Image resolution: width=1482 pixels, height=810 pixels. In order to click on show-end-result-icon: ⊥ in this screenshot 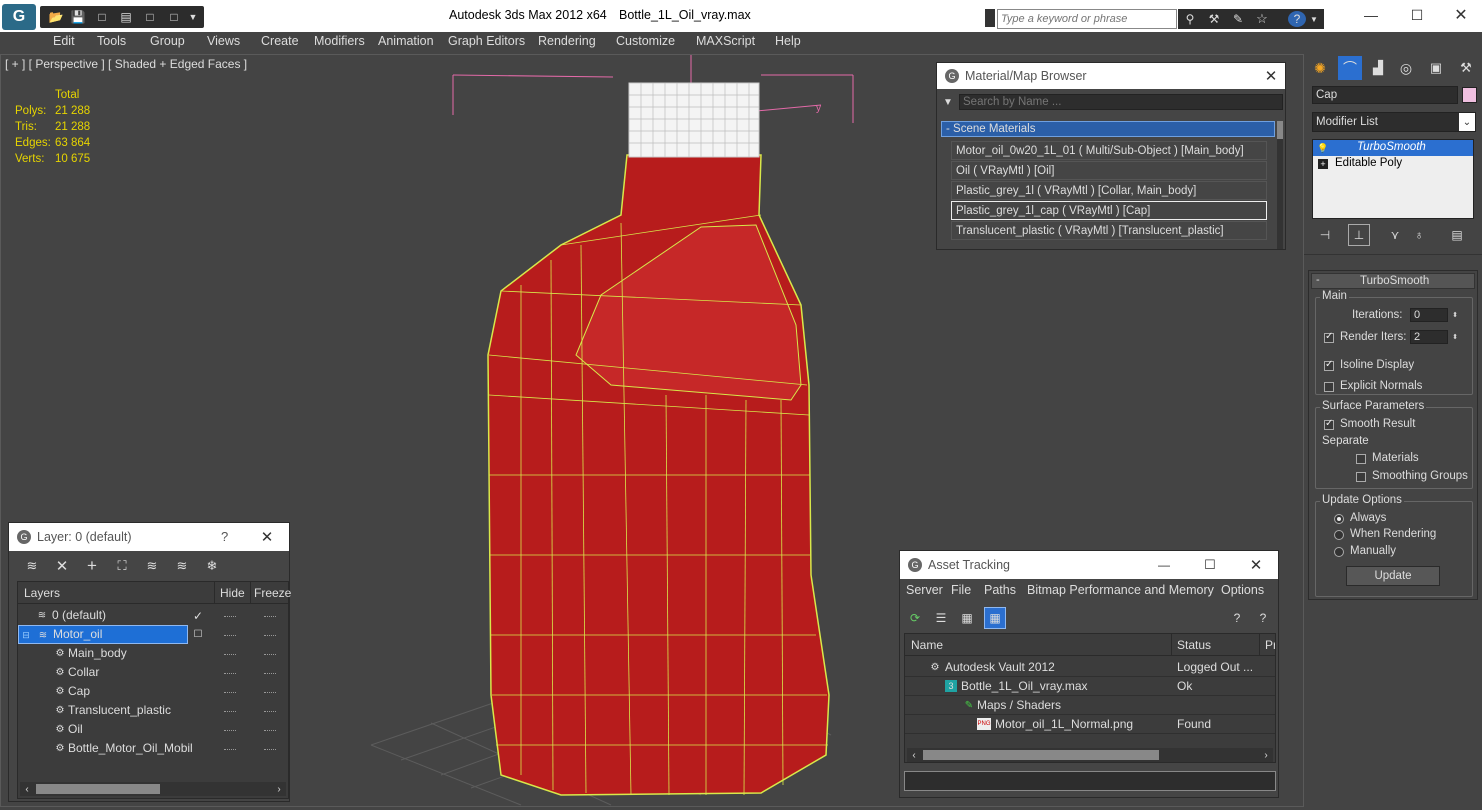, I will do `click(1359, 235)`.